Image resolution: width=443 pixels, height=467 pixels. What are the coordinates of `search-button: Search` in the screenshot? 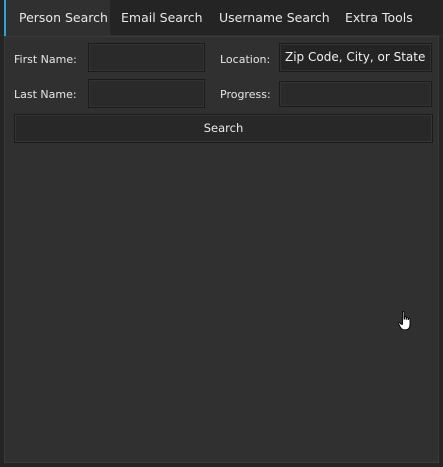 It's located at (223, 128).